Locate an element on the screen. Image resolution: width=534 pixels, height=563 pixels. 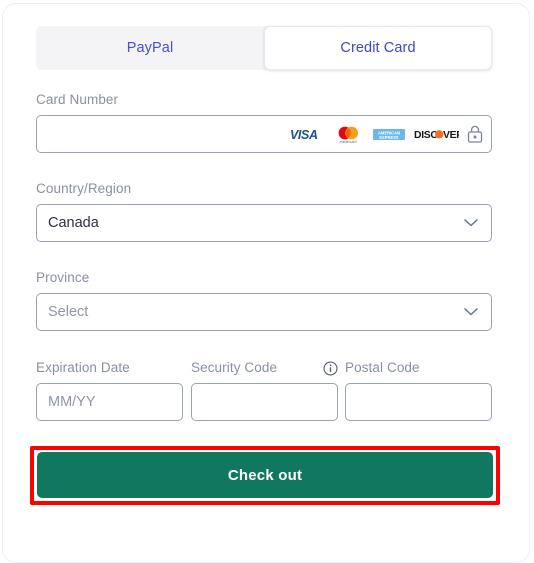
province-value: Select is located at coordinates (68, 312).